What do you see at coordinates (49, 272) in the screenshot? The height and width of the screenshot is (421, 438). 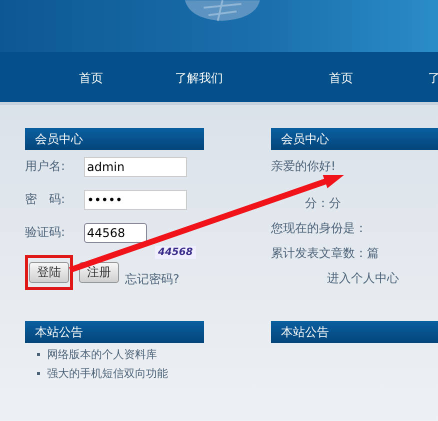 I see `form-button: 登陆` at bounding box center [49, 272].